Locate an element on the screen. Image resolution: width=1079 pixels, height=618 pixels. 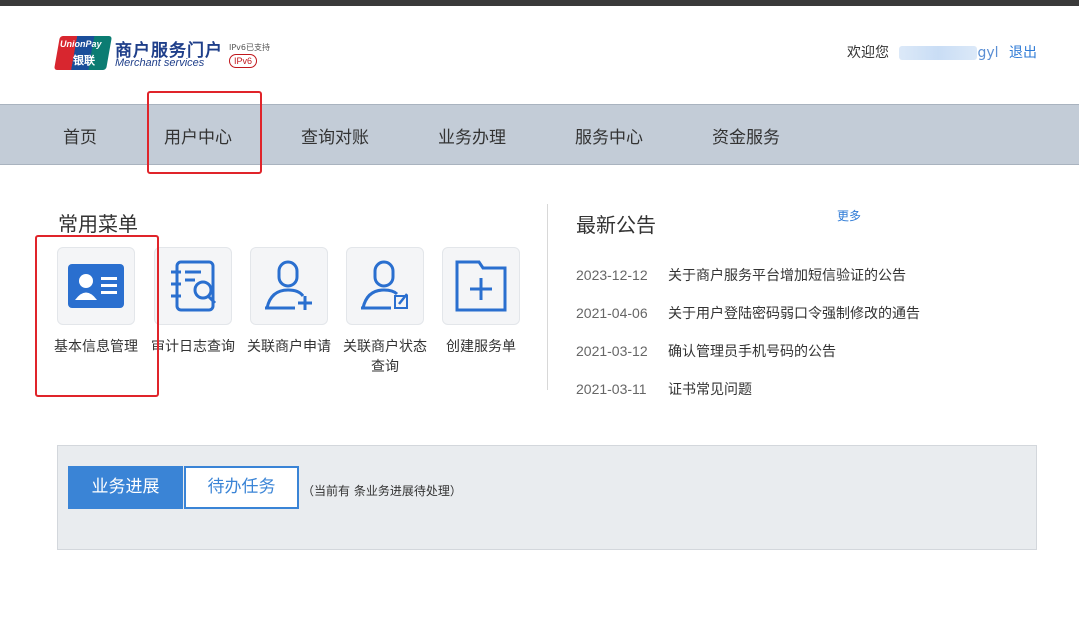
logout-link: 退出 is located at coordinates (1023, 53).